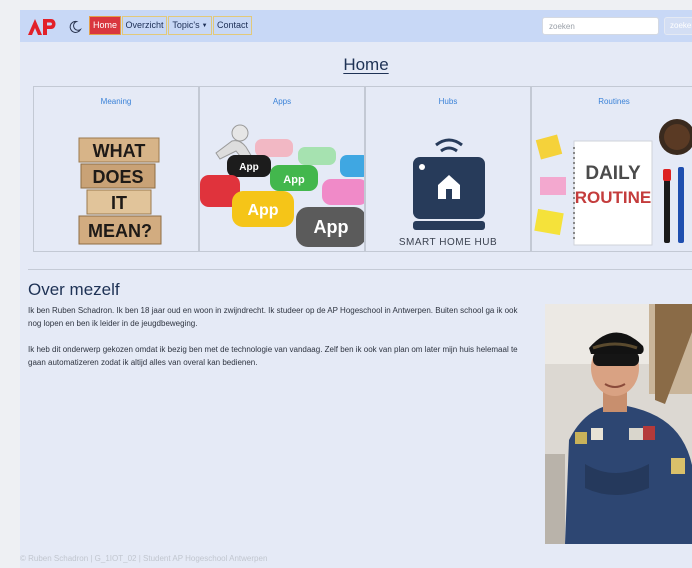  Describe the element at coordinates (117, 177) in the screenshot. I see `meaning-line-2: DOES` at that location.